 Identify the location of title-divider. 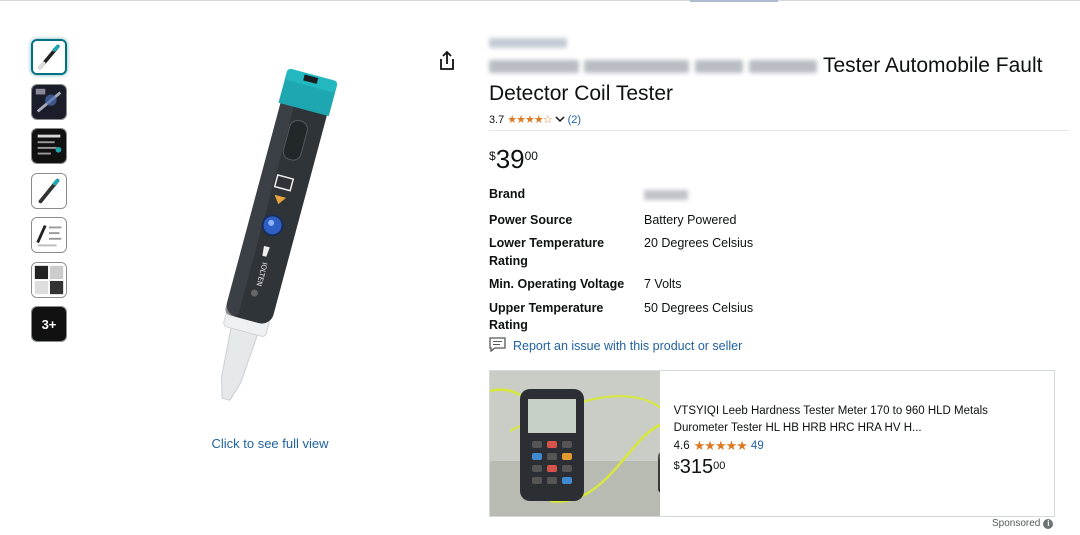
(779, 130).